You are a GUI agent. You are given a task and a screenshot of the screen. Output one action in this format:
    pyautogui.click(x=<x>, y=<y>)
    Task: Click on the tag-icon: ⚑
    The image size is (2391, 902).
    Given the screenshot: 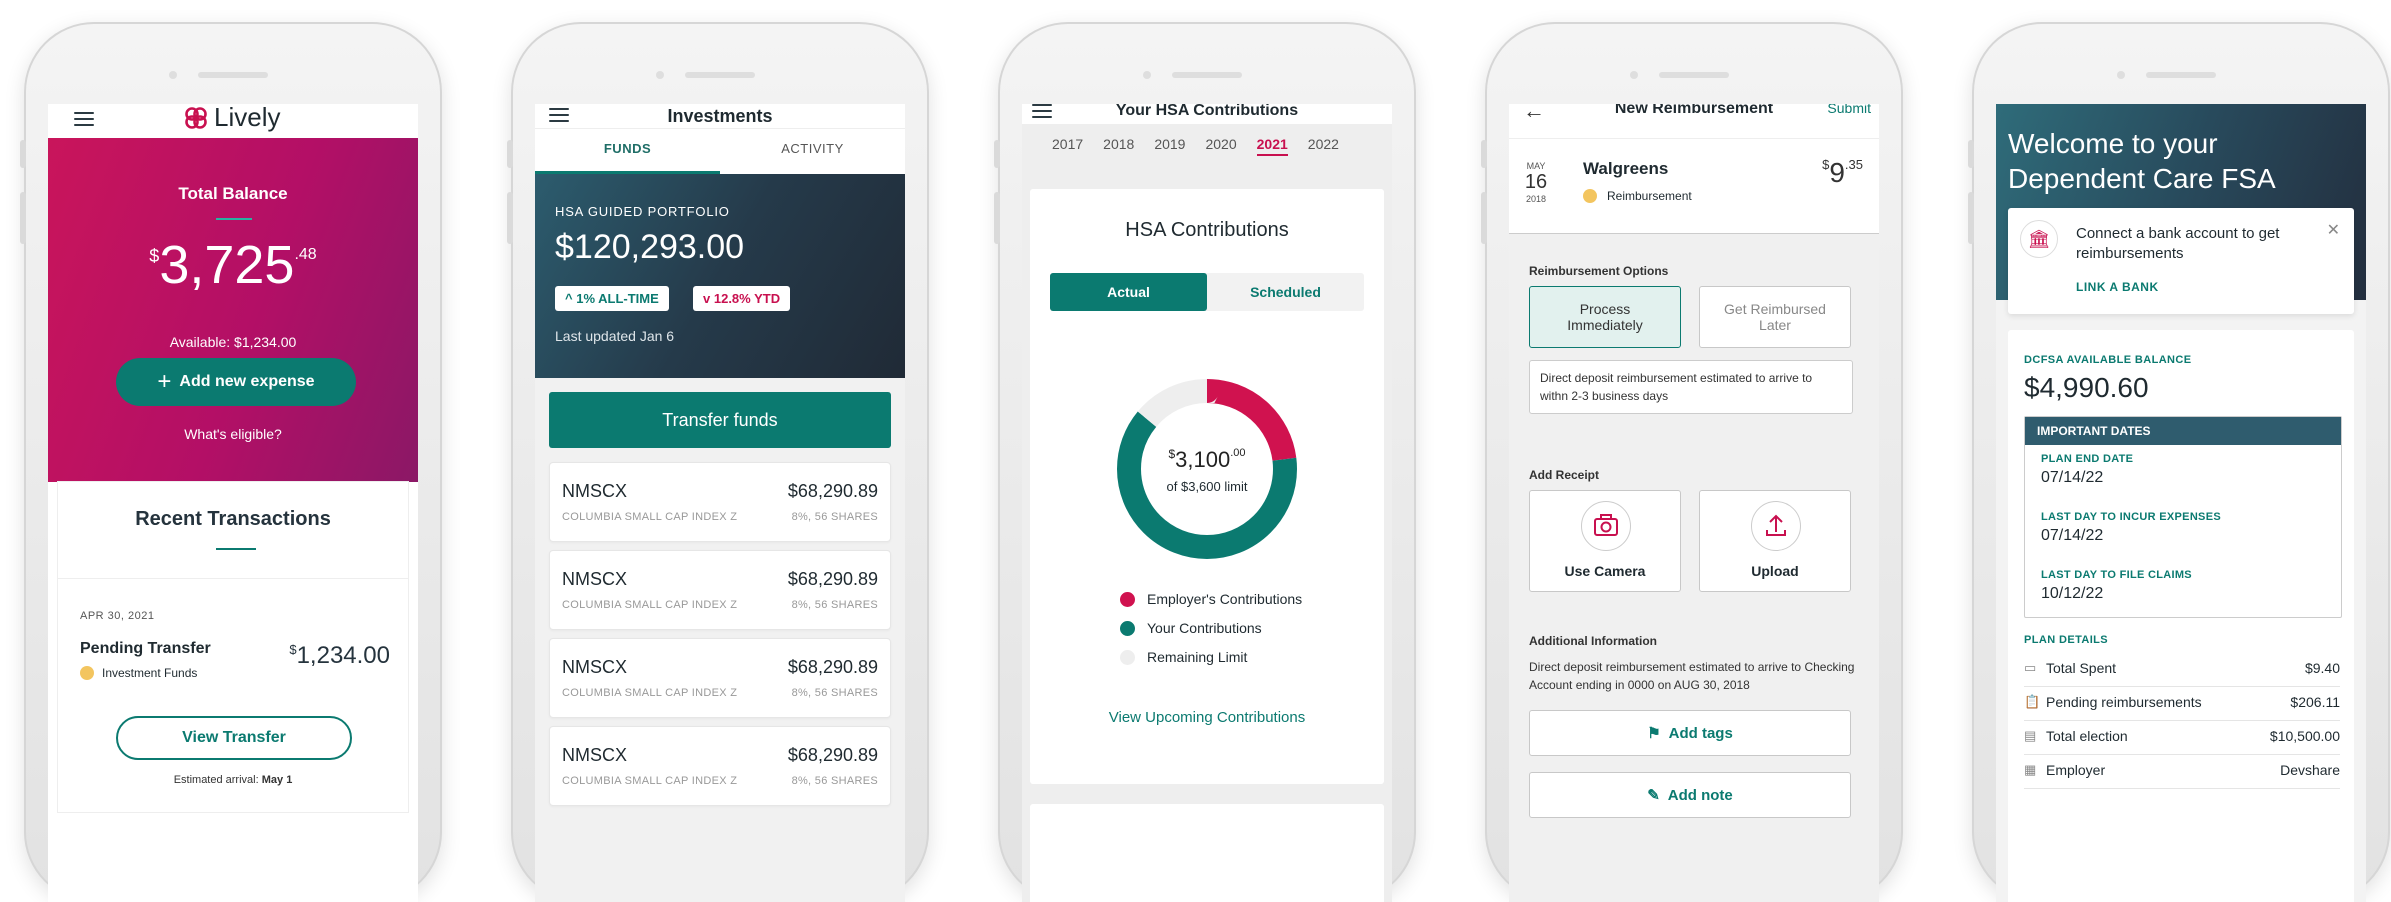 What is the action you would take?
    pyautogui.click(x=1654, y=733)
    